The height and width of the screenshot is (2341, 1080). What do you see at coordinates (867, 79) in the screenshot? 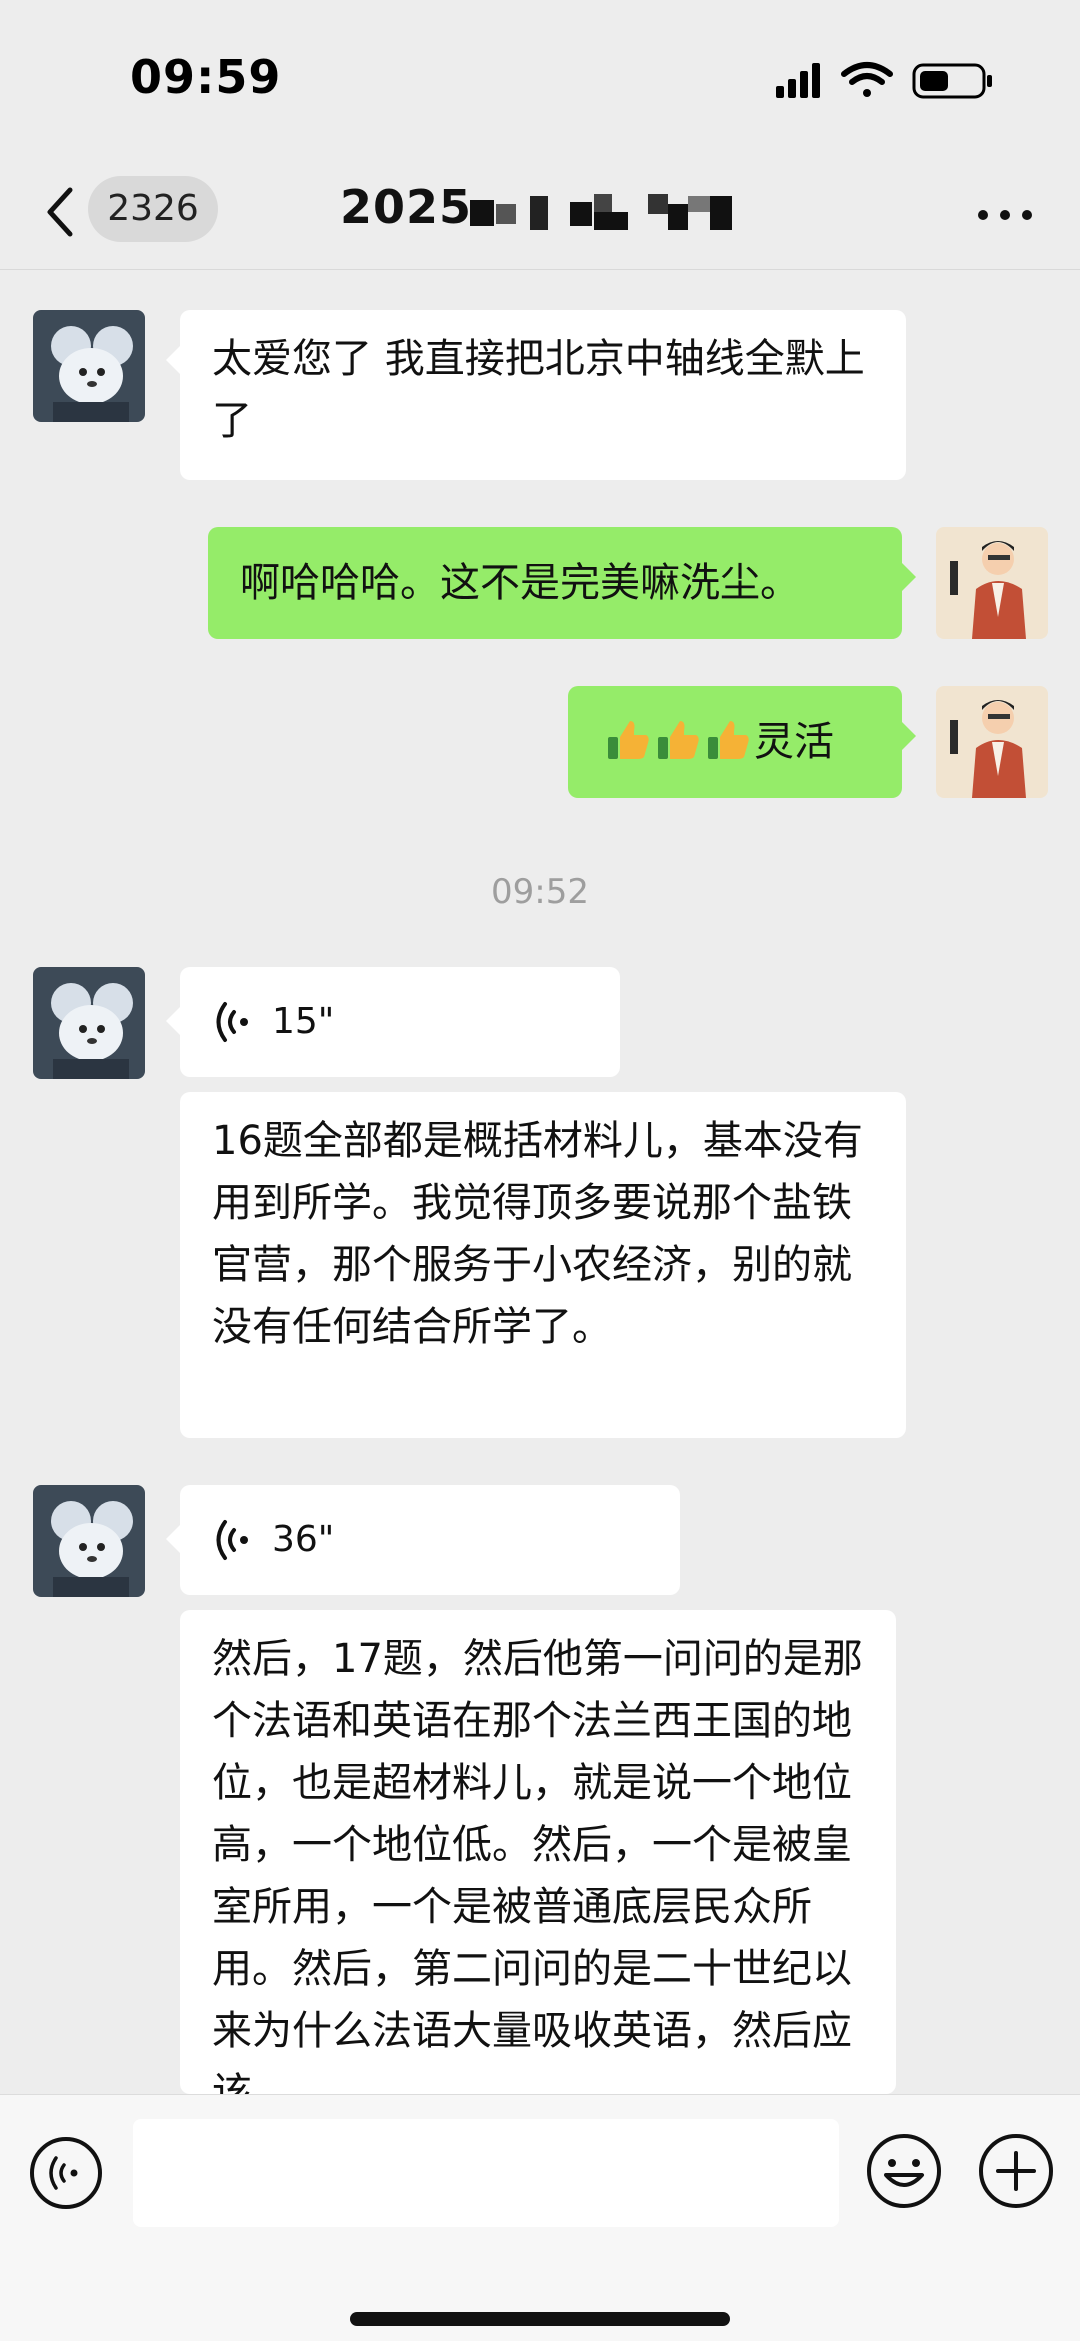
I see `wifi-icon` at bounding box center [867, 79].